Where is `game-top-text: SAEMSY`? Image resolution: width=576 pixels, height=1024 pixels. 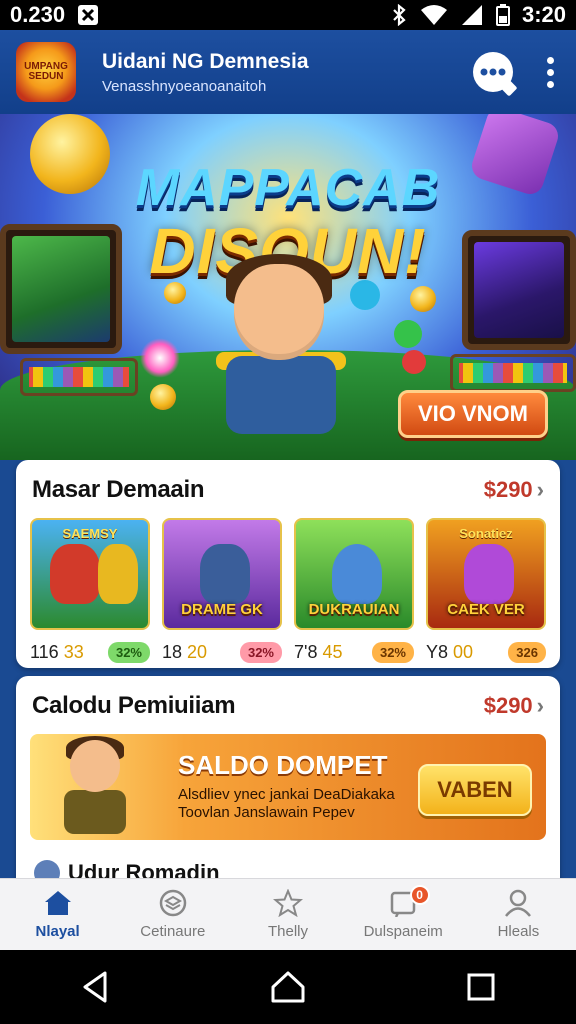 game-top-text: SAEMSY is located at coordinates (90, 533).